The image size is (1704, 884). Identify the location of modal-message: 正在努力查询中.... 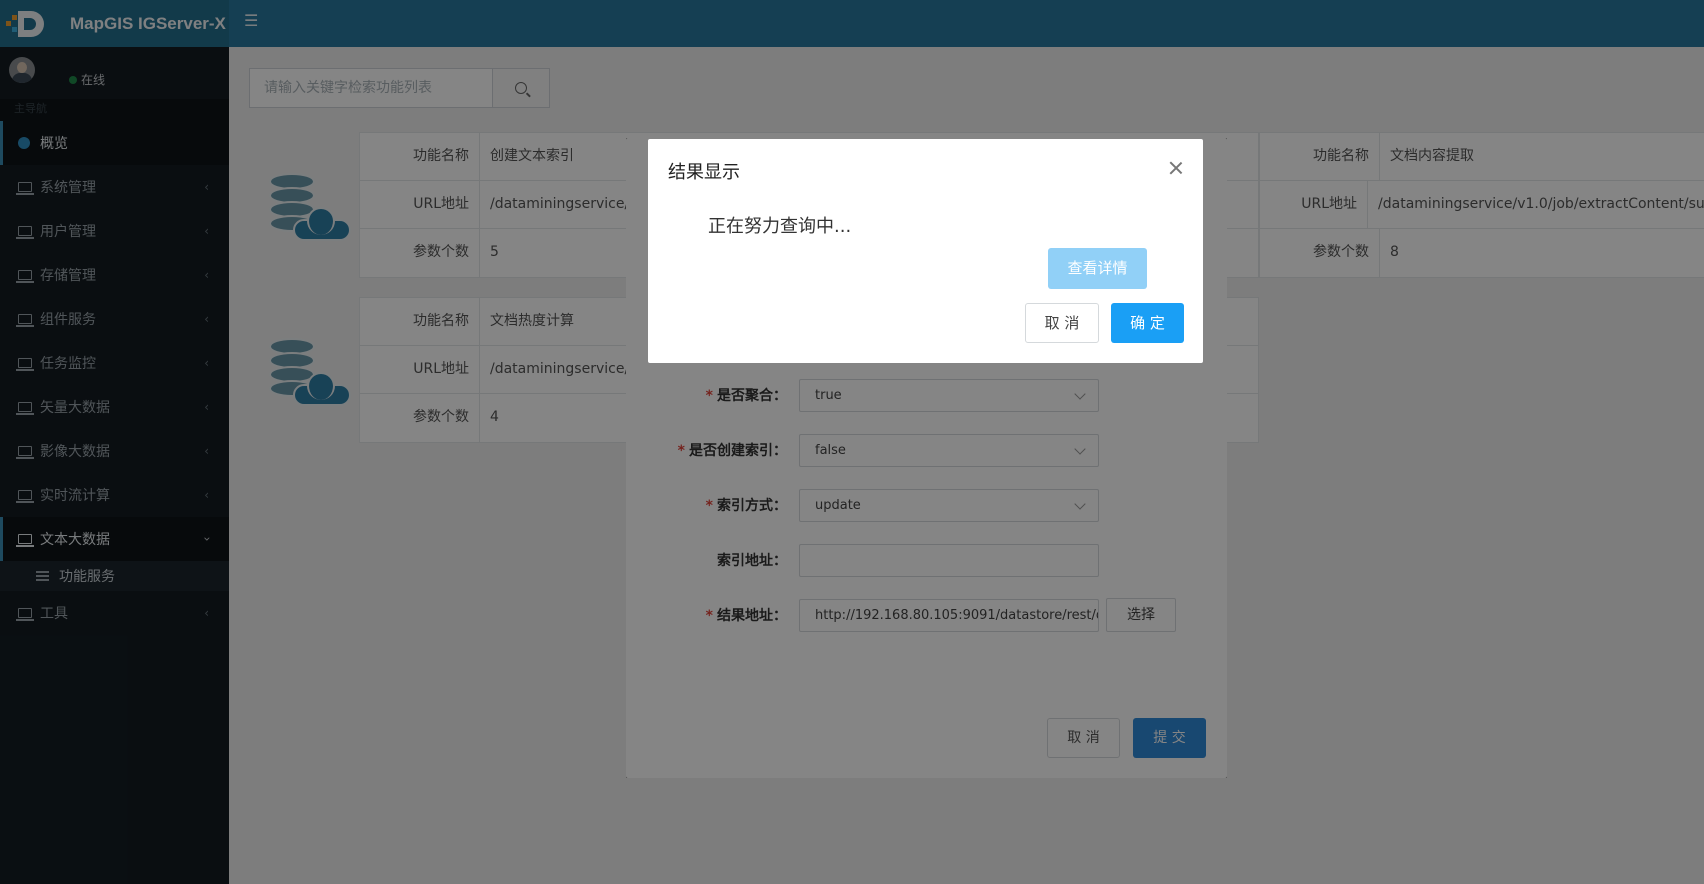
(780, 226).